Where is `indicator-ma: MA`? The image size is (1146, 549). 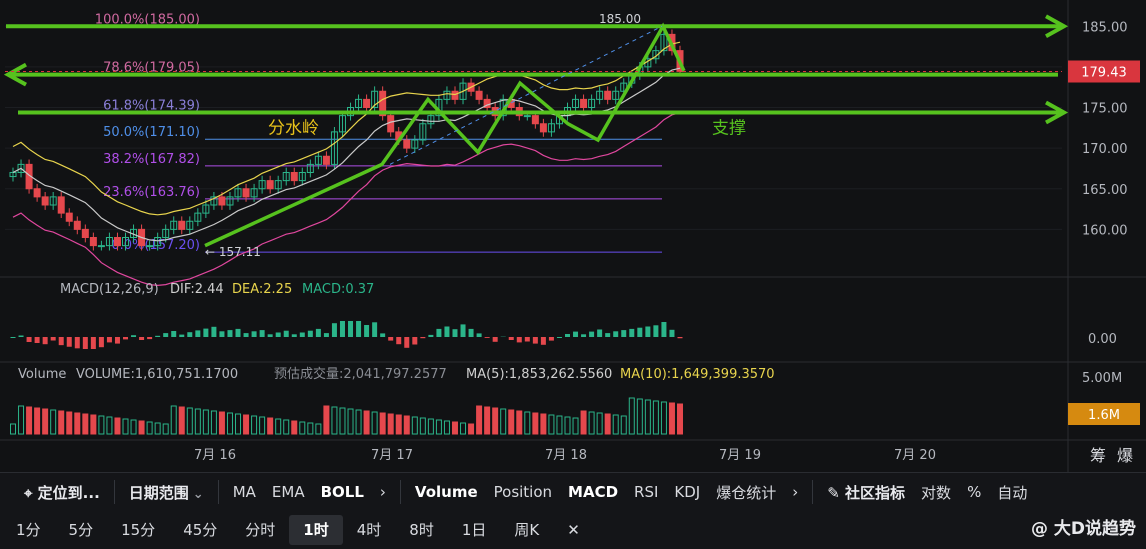 indicator-ma: MA is located at coordinates (244, 492).